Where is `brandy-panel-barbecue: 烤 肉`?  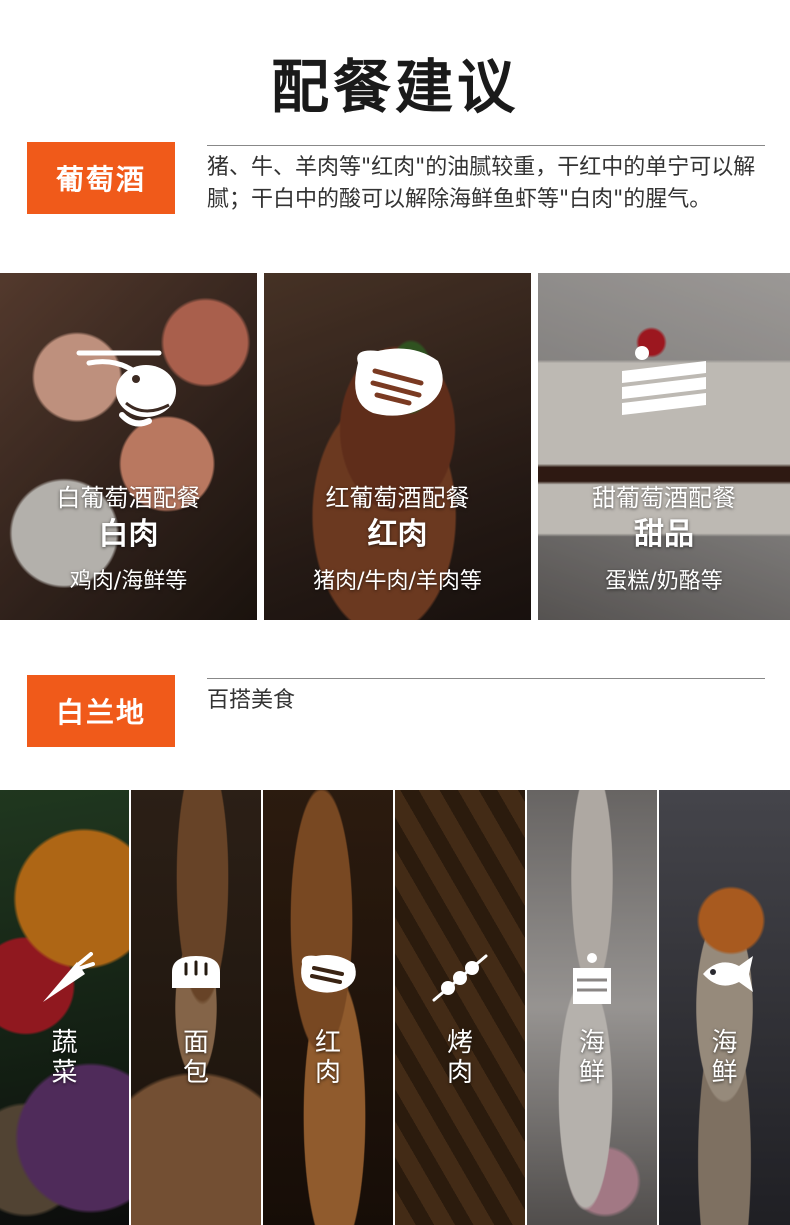
brandy-panel-barbecue: 烤 肉 is located at coordinates (460, 1007).